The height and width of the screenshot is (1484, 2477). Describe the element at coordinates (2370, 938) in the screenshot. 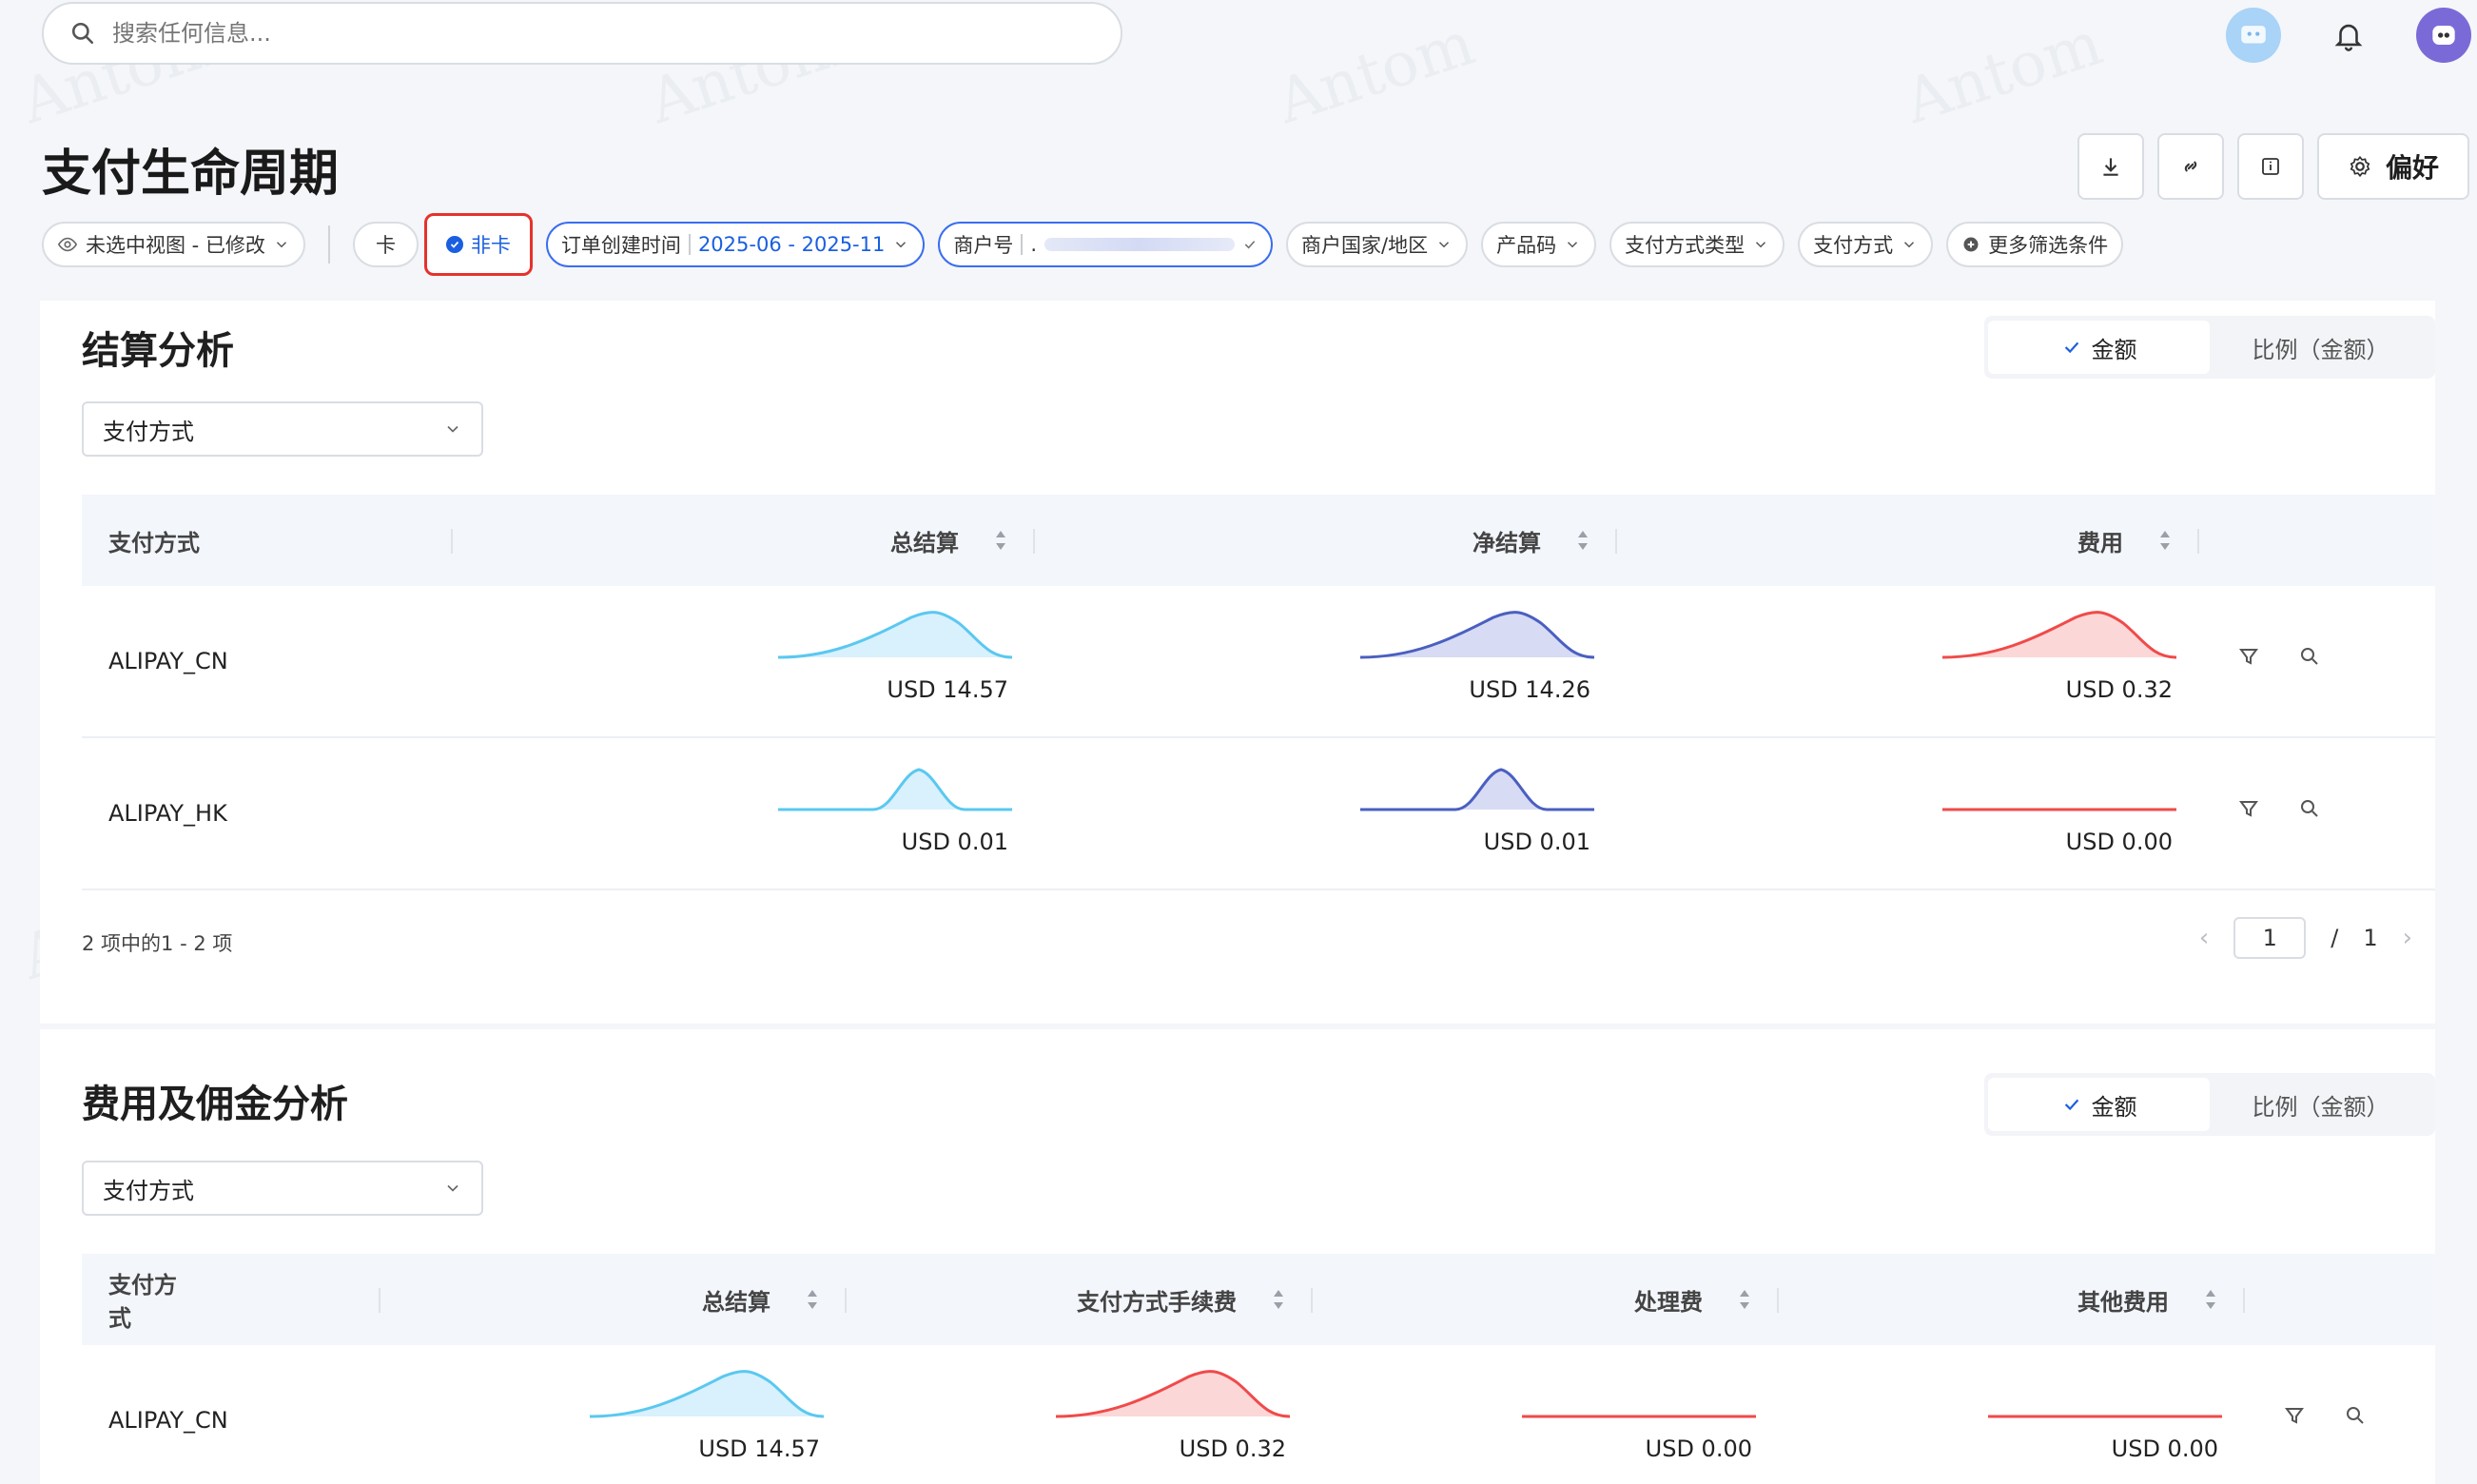

I see `total-pages: 1` at that location.